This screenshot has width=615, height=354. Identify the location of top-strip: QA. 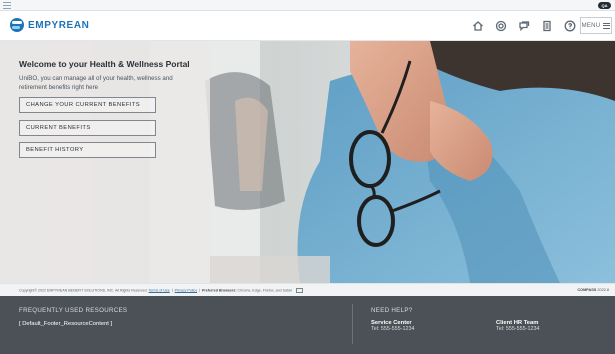
(307, 5).